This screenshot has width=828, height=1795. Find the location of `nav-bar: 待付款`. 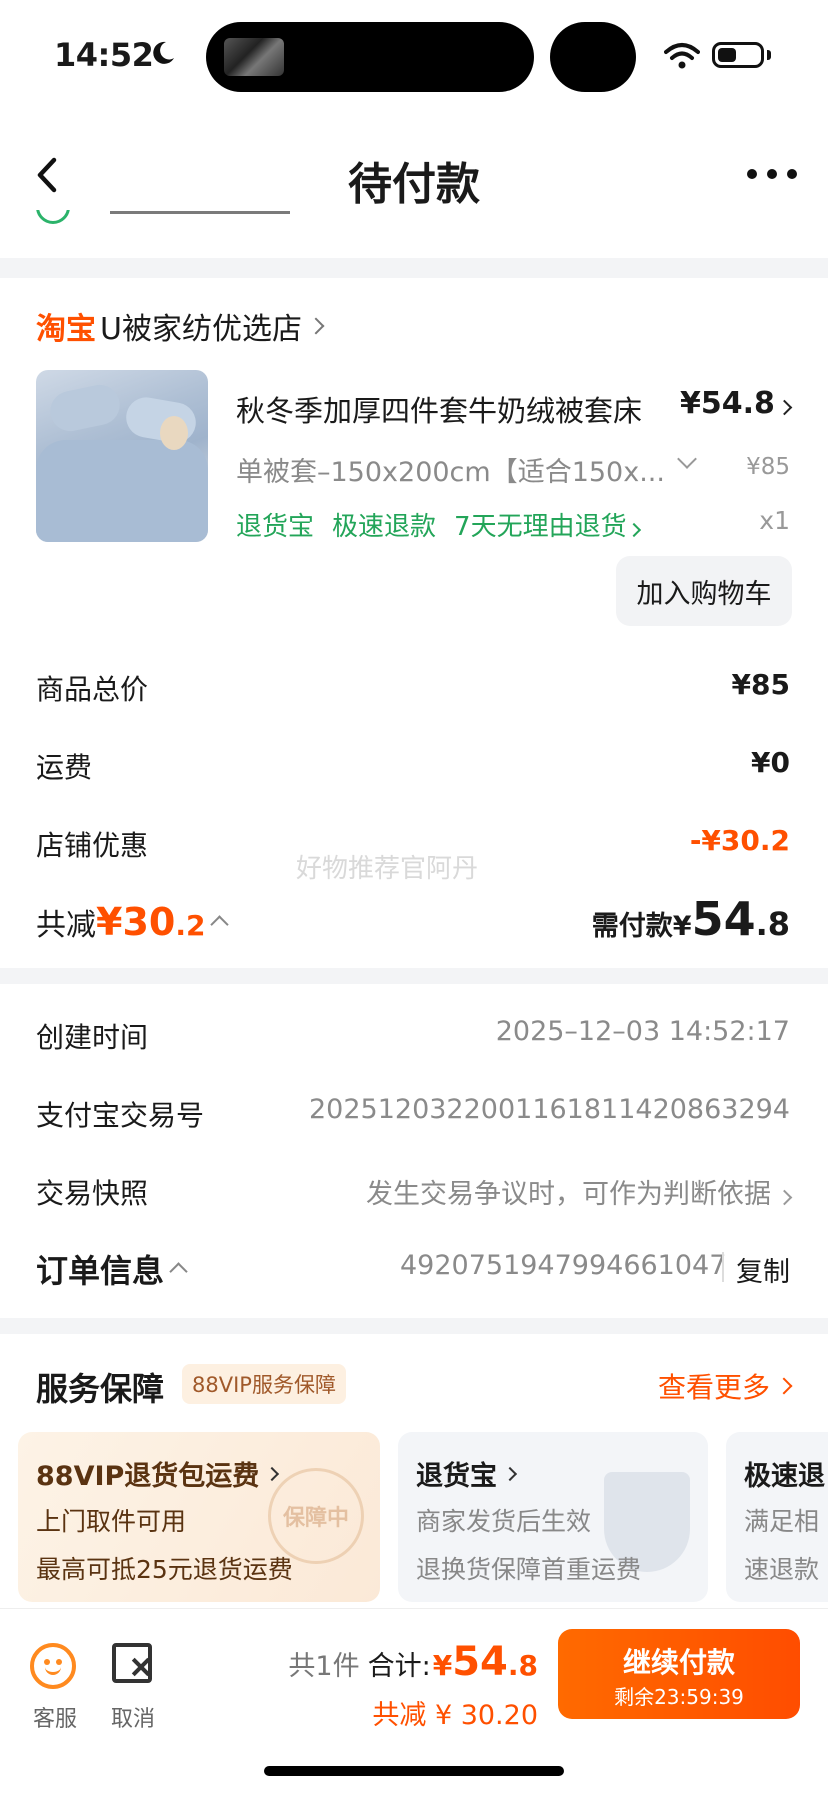

nav-bar: 待付款 is located at coordinates (414, 175).